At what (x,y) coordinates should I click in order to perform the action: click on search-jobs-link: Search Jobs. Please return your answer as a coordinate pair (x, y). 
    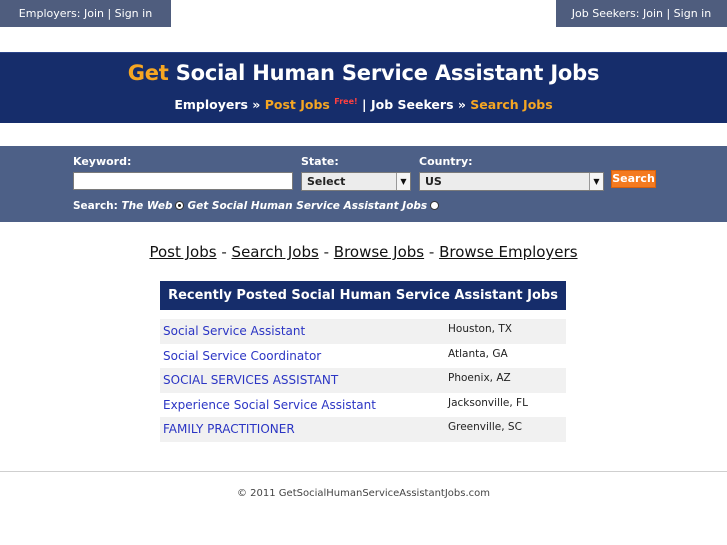
    Looking at the image, I should click on (275, 252).